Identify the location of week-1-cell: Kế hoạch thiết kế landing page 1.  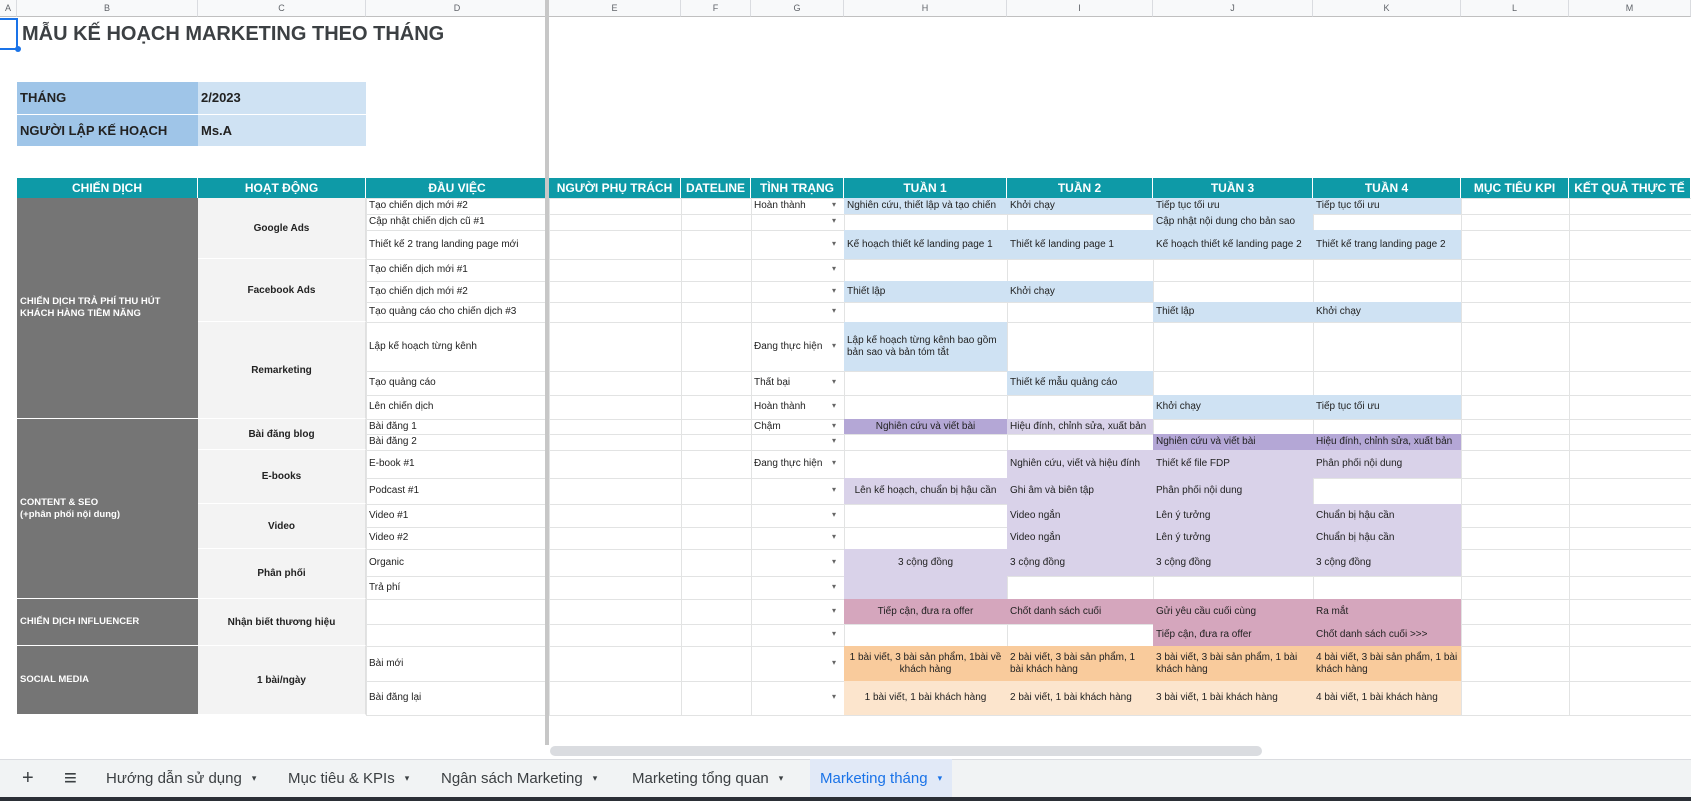
(925, 244).